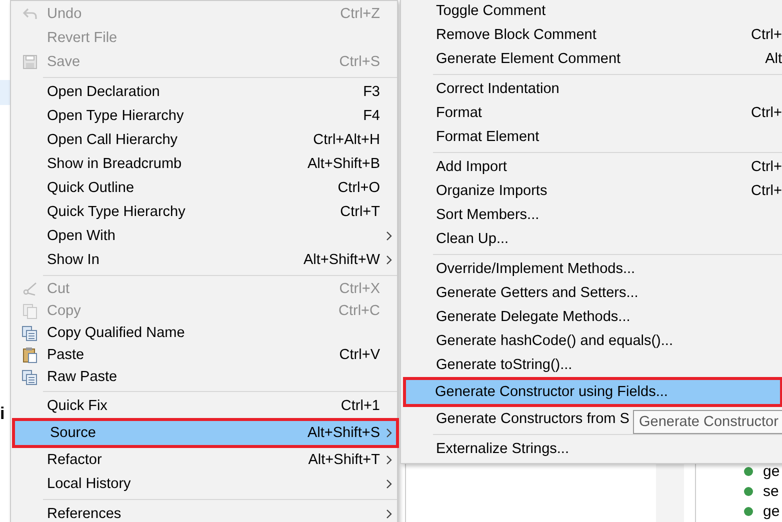  What do you see at coordinates (204, 377) in the screenshot?
I see `menu-item: Raw Paste` at bounding box center [204, 377].